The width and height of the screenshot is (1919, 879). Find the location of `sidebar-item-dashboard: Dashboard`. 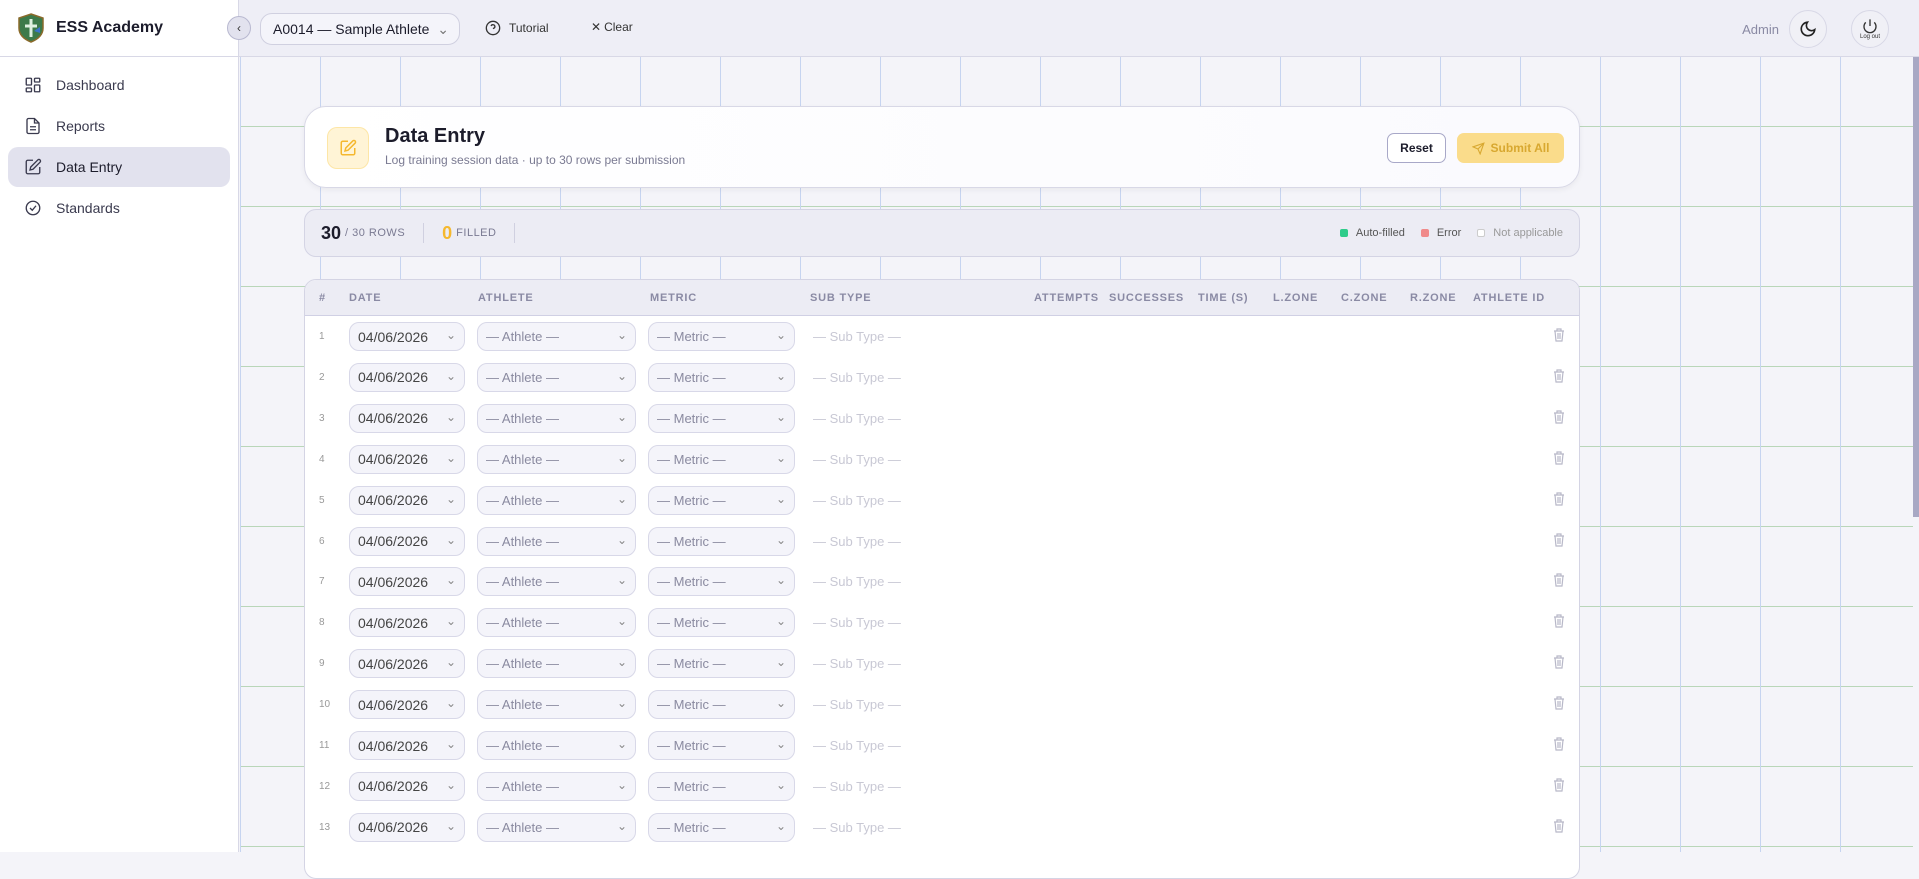

sidebar-item-dashboard: Dashboard is located at coordinates (119, 85).